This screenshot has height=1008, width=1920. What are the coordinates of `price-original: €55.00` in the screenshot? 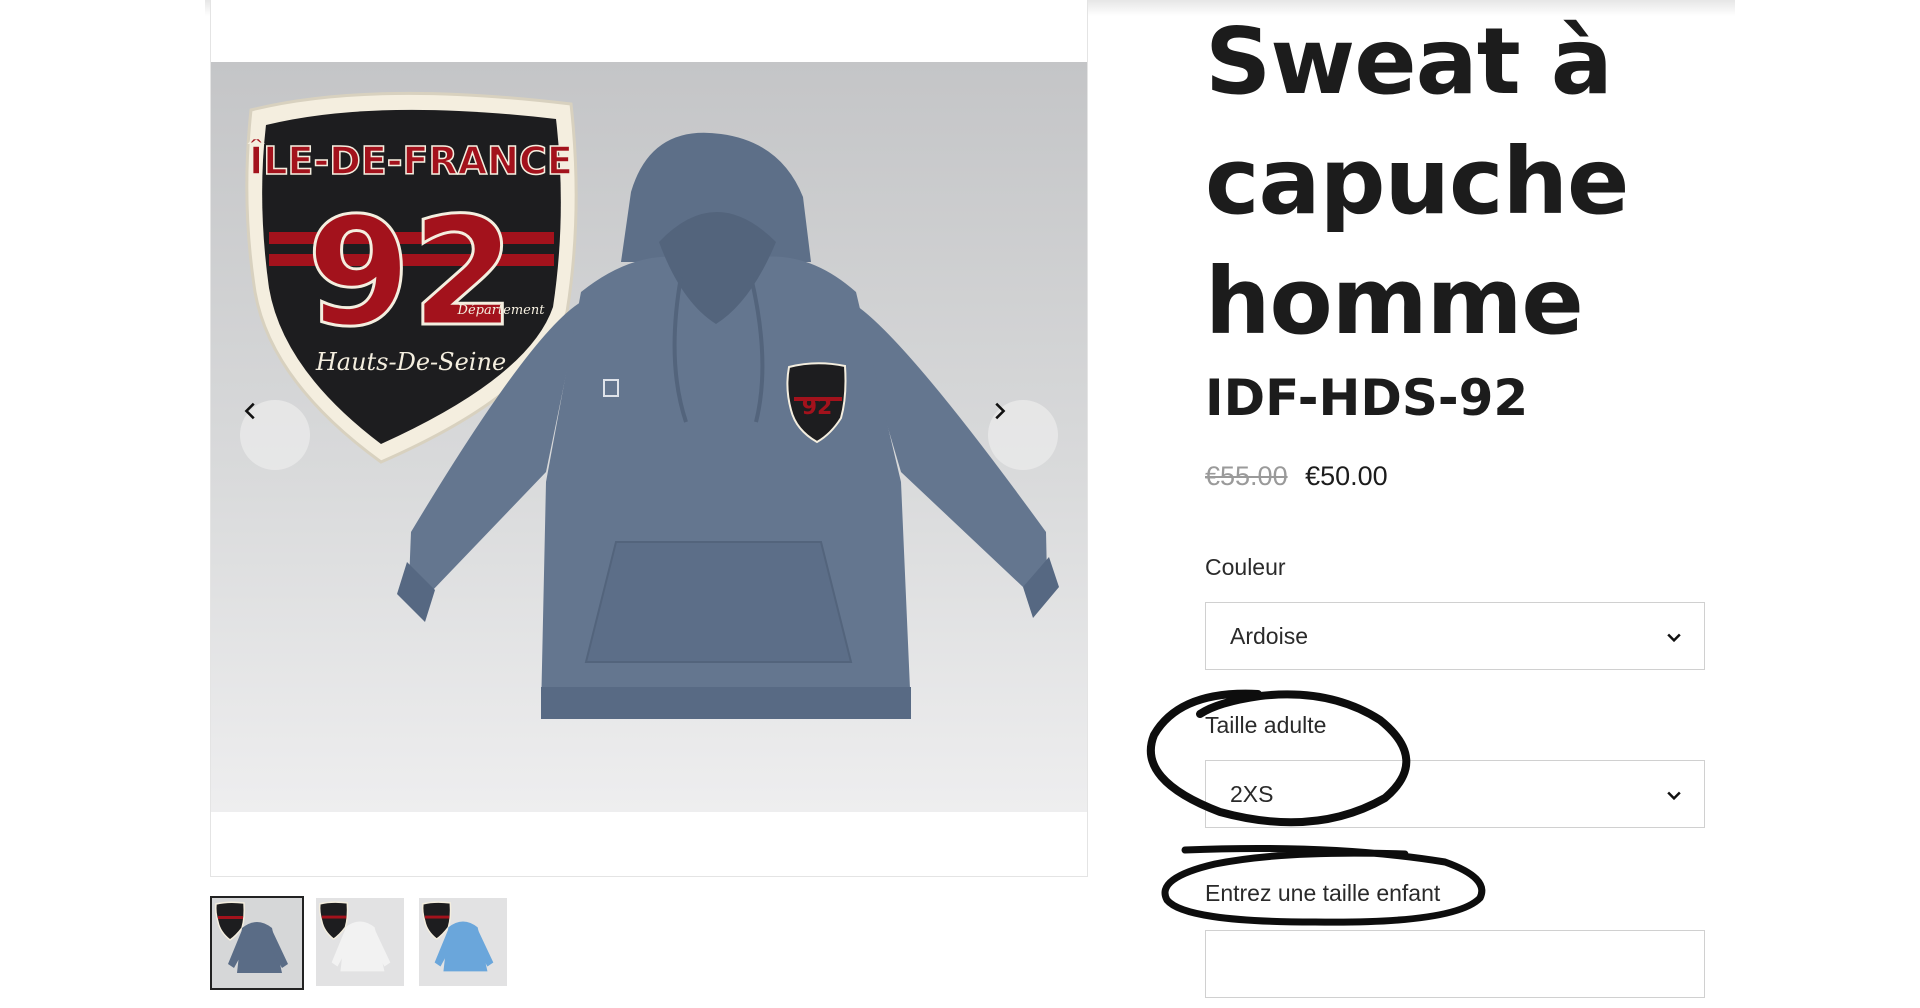 It's located at (1246, 476).